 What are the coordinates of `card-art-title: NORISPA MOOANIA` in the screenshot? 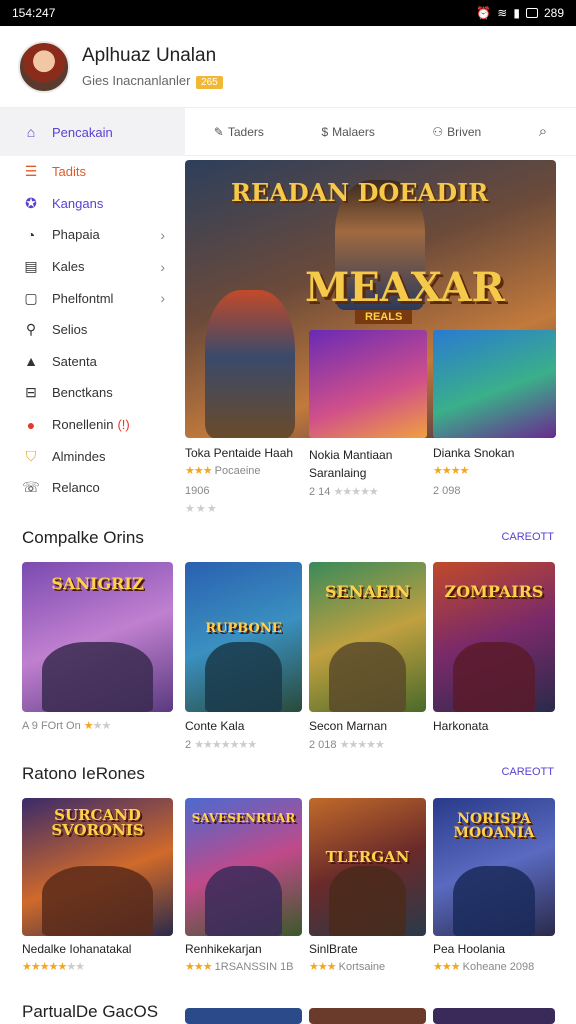 It's located at (494, 826).